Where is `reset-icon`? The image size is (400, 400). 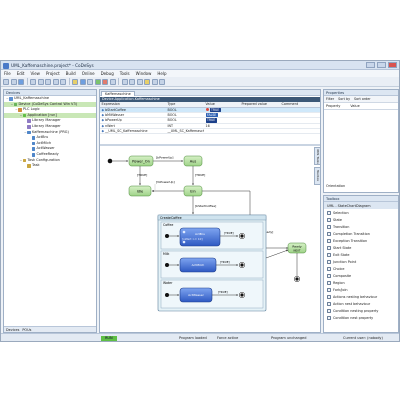
reset-icon is located at coordinates (112, 81).